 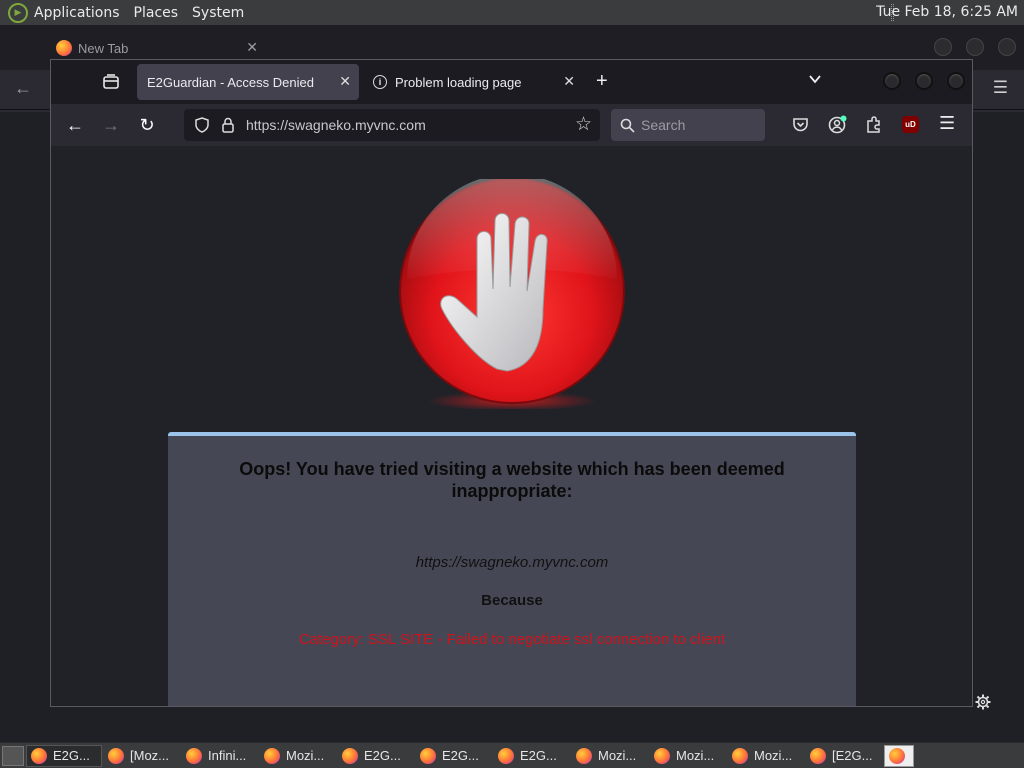 What do you see at coordinates (77, 13) in the screenshot?
I see `applications-menu: Applications` at bounding box center [77, 13].